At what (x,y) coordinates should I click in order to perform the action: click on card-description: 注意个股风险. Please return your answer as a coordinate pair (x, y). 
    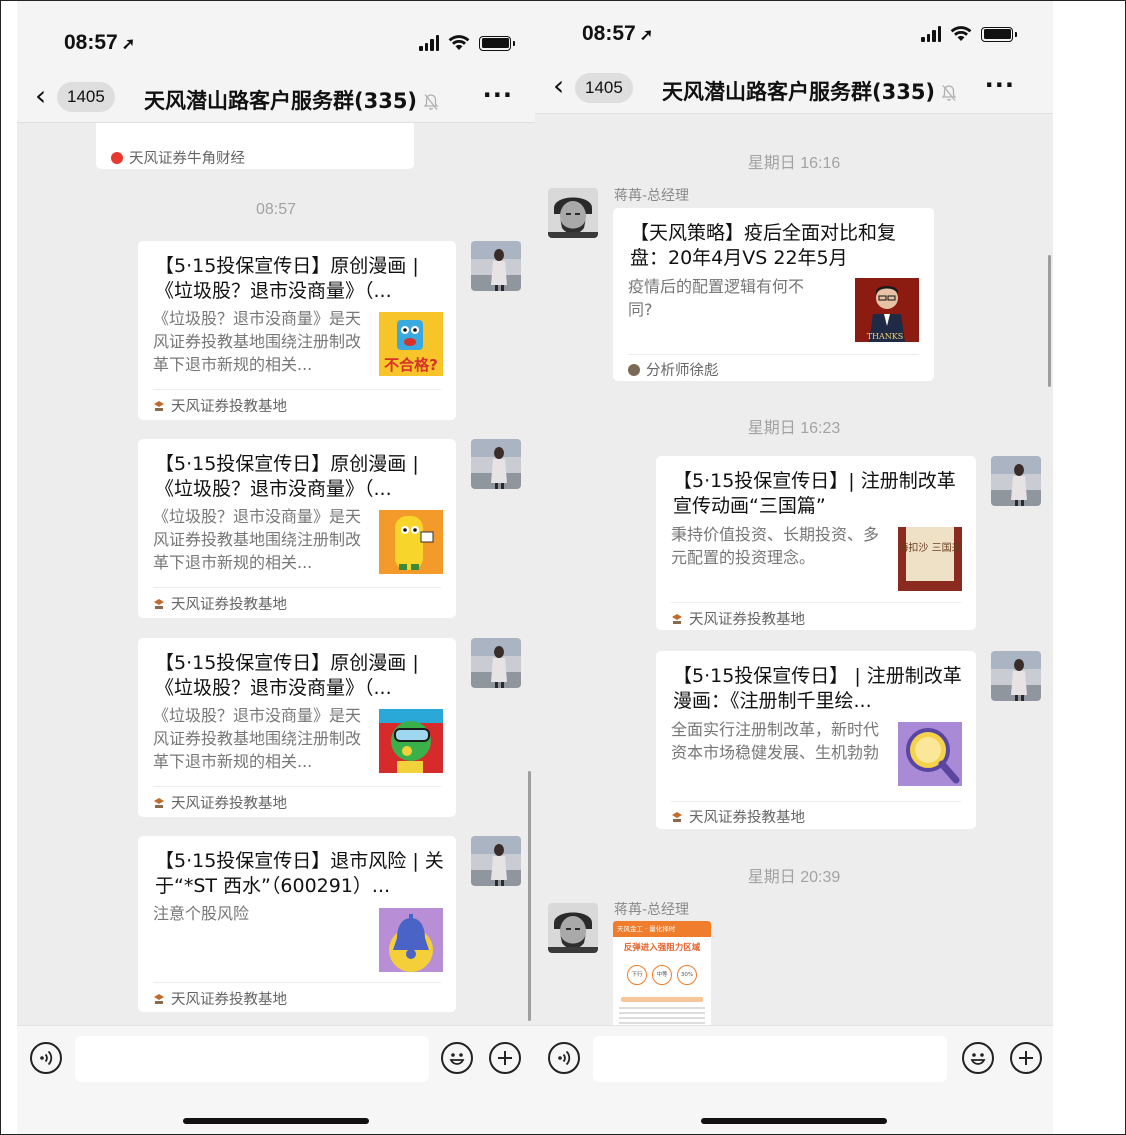
    Looking at the image, I should click on (201, 913).